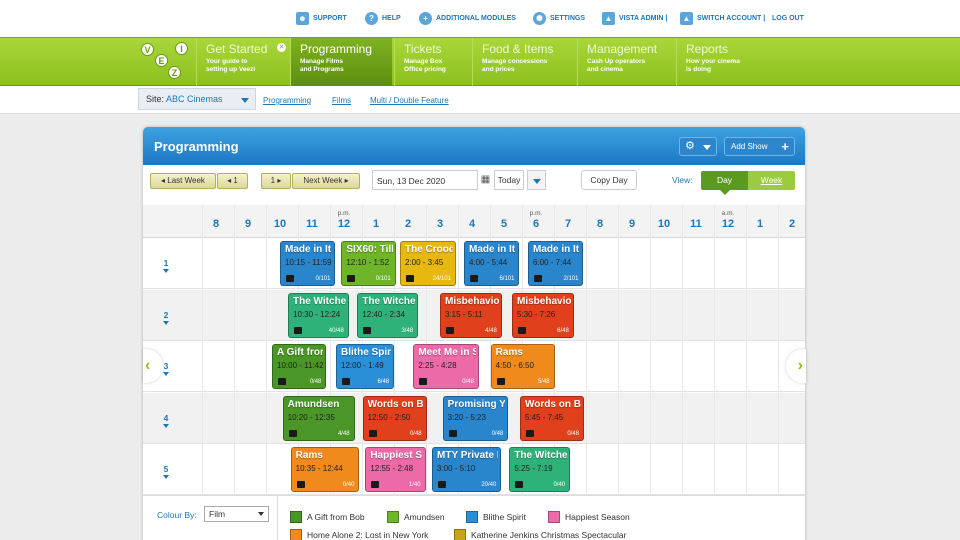 This screenshot has width=960, height=540. I want to click on show-time: 10:15 - 11:59, so click(308, 262).